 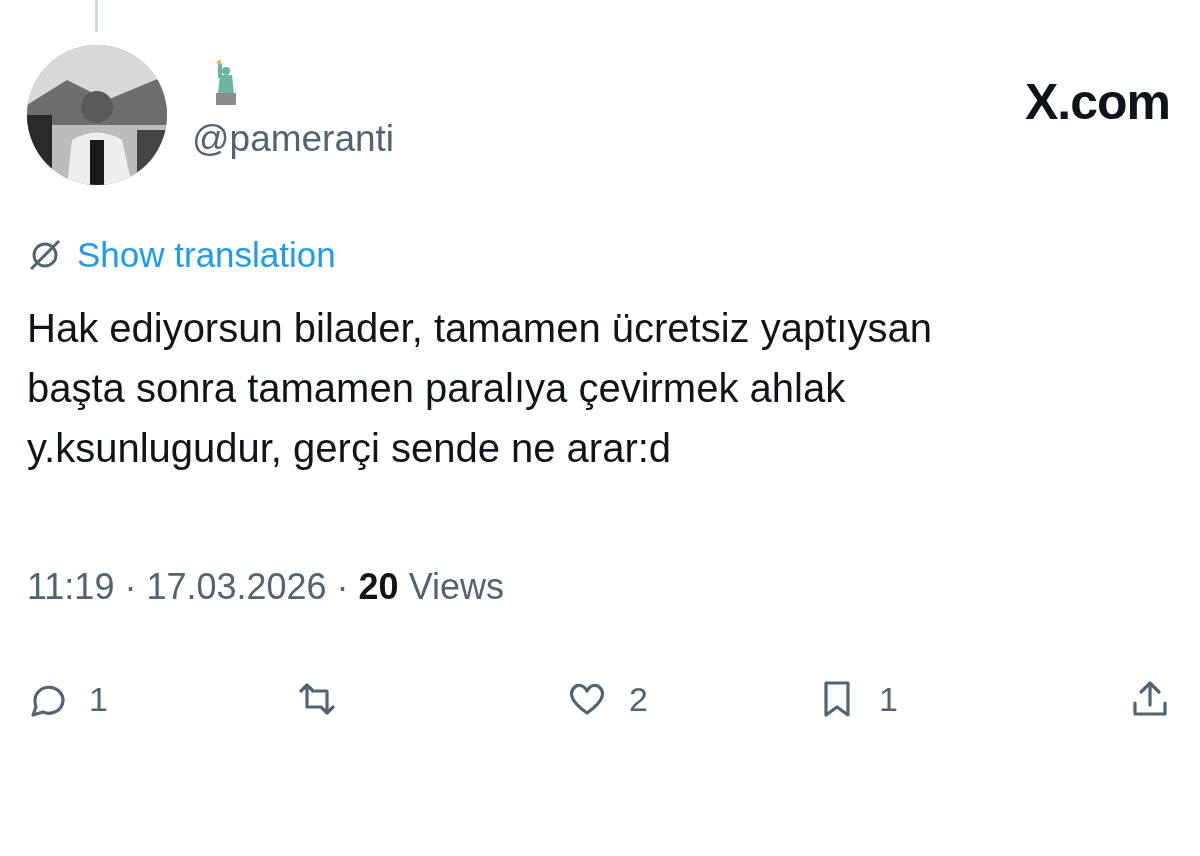 What do you see at coordinates (480, 388) in the screenshot?
I see `tweet-text: Hak ediyorsun bilader, tamamen ücretsiz yaptıysan başta sonra tamamen paralıya çevirmek ahlak y.ksunlugudur, gerçi sende ne arar:d` at bounding box center [480, 388].